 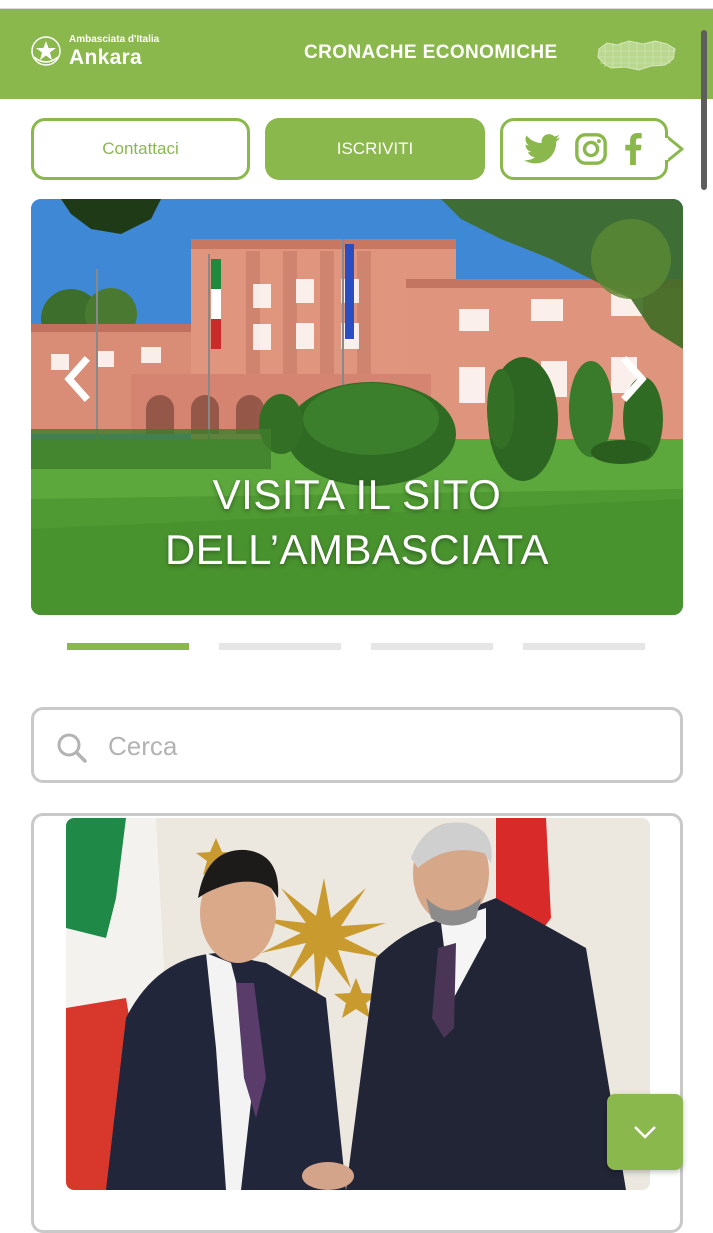 What do you see at coordinates (674, 149) in the screenshot?
I see `social-bubble-tail` at bounding box center [674, 149].